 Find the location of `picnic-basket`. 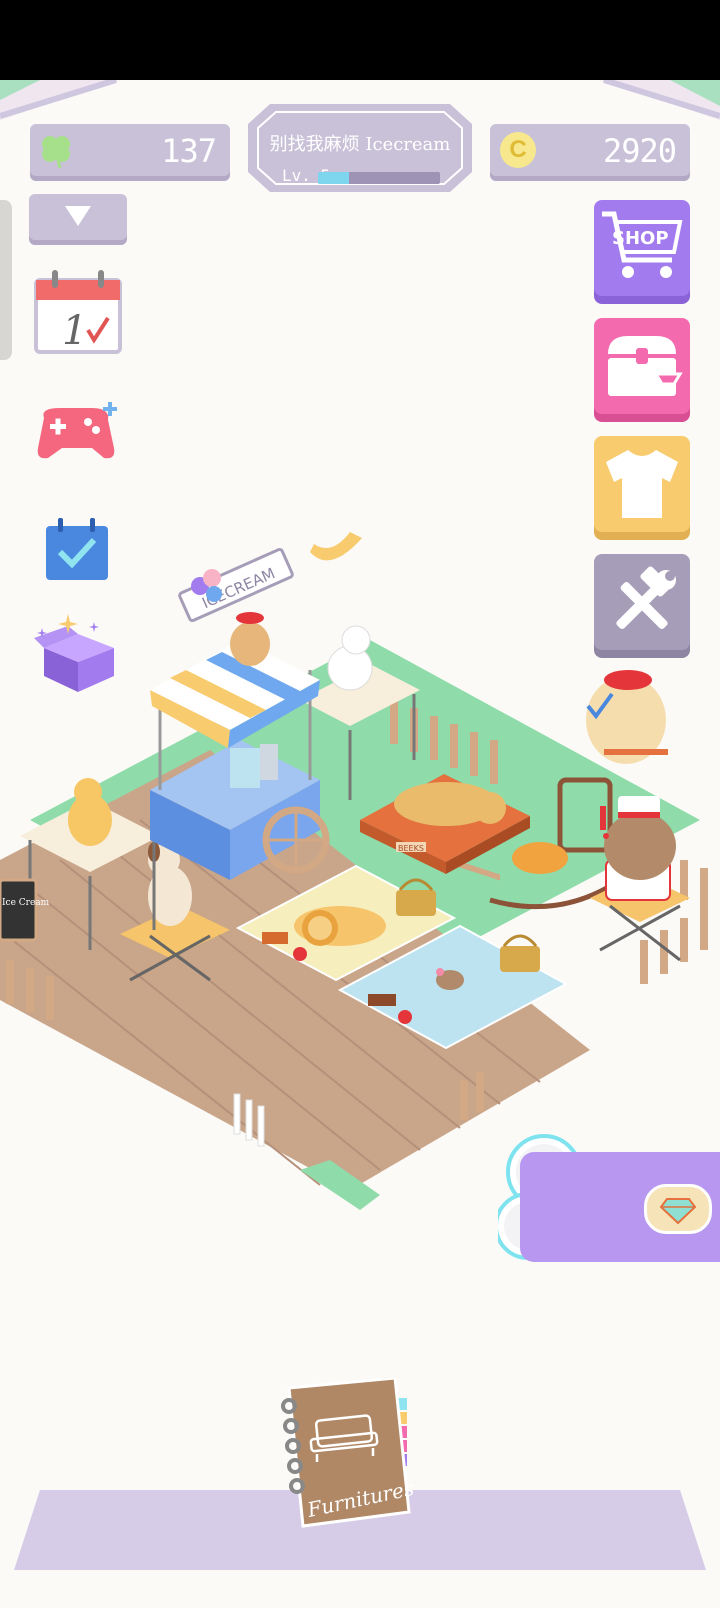

picnic-basket is located at coordinates (416, 903).